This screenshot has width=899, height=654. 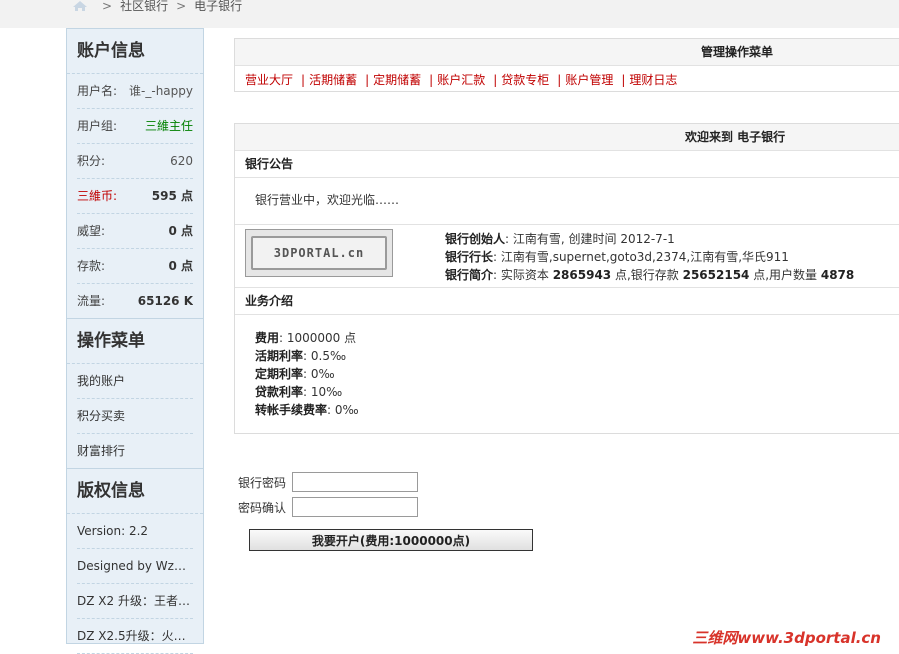 What do you see at coordinates (279, 374) in the screenshot?
I see `biz-label: 定期利率` at bounding box center [279, 374].